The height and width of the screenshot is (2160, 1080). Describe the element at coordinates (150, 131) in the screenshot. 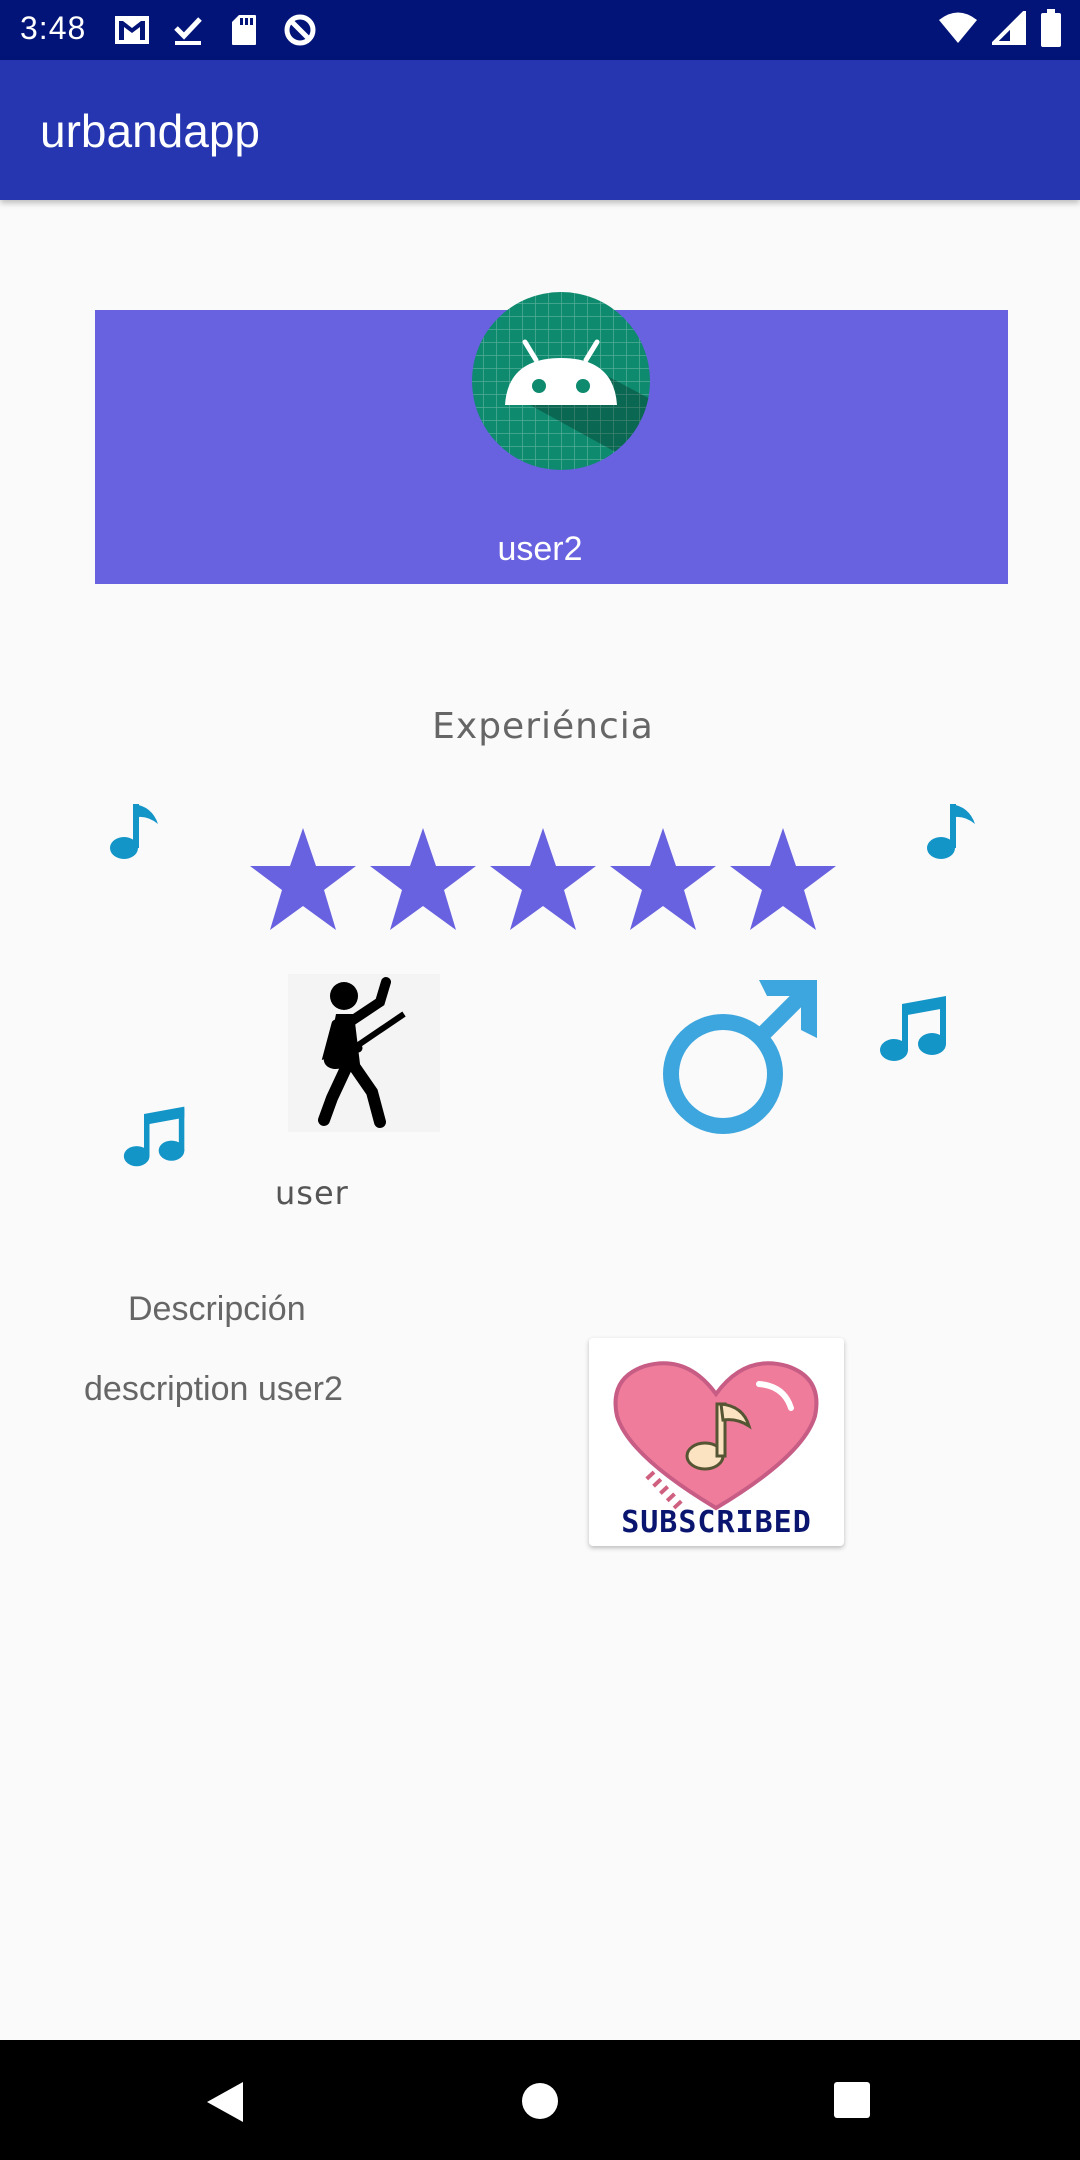

I see `app-title: urbandapp` at that location.